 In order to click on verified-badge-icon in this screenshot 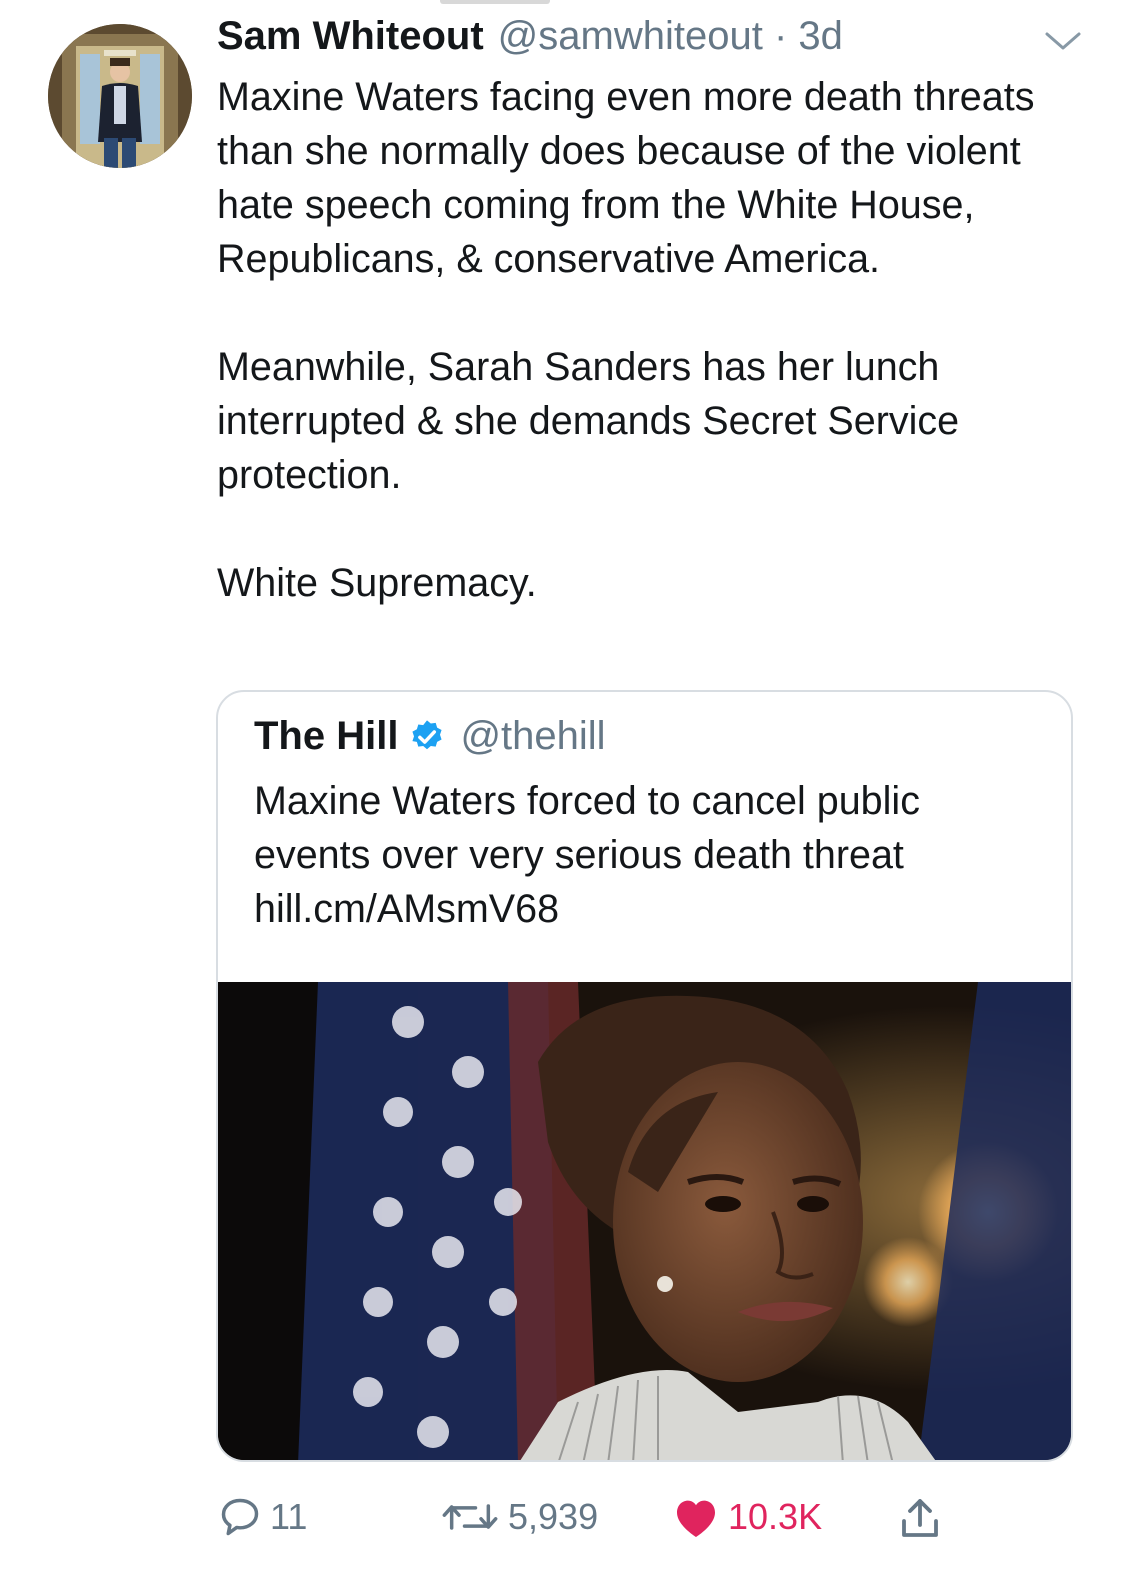, I will do `click(427, 734)`.